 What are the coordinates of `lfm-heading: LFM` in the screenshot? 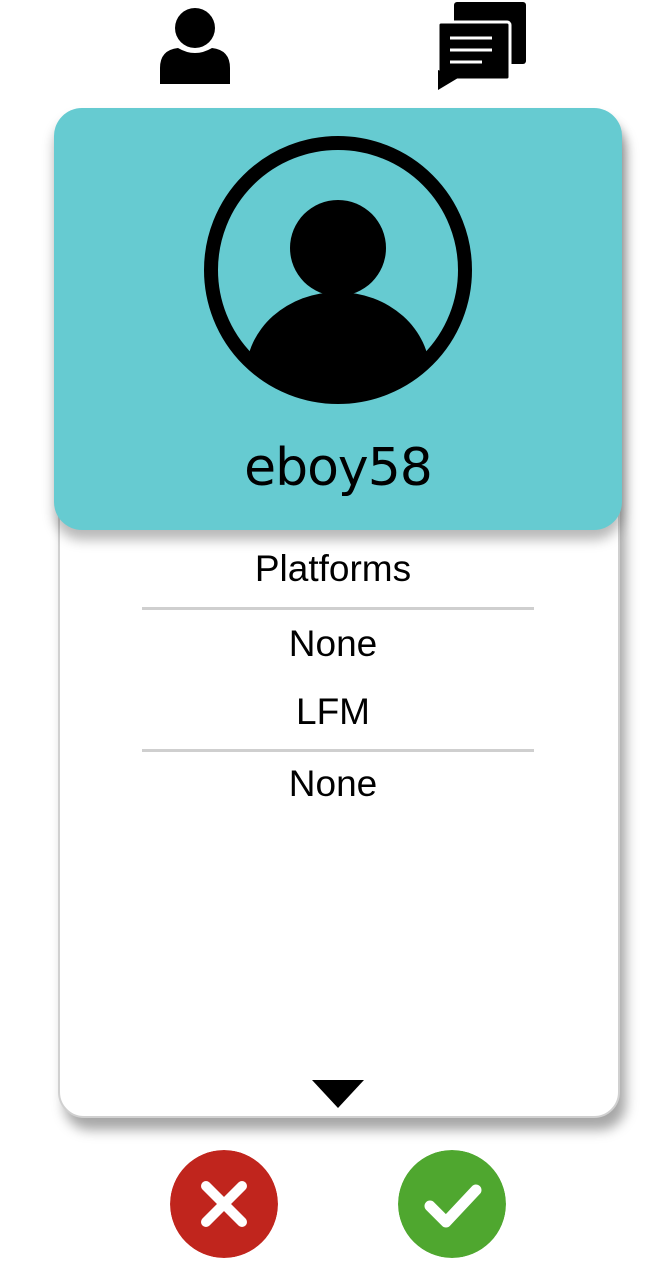 It's located at (333, 711).